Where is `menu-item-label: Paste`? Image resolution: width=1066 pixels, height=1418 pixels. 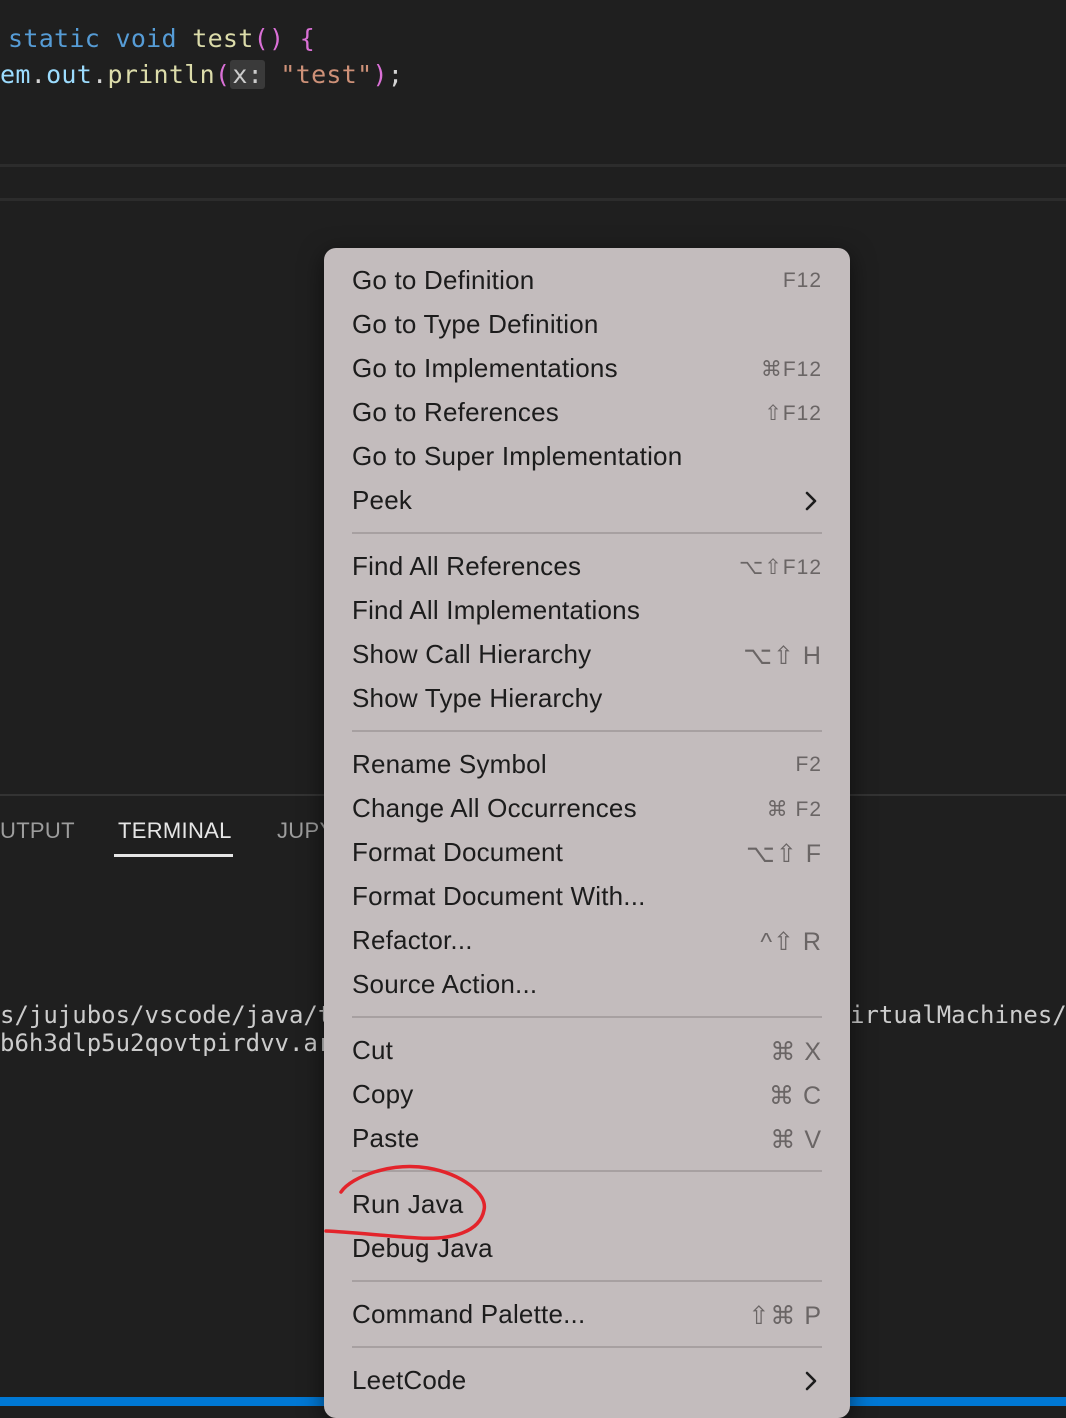 menu-item-label: Paste is located at coordinates (386, 1138).